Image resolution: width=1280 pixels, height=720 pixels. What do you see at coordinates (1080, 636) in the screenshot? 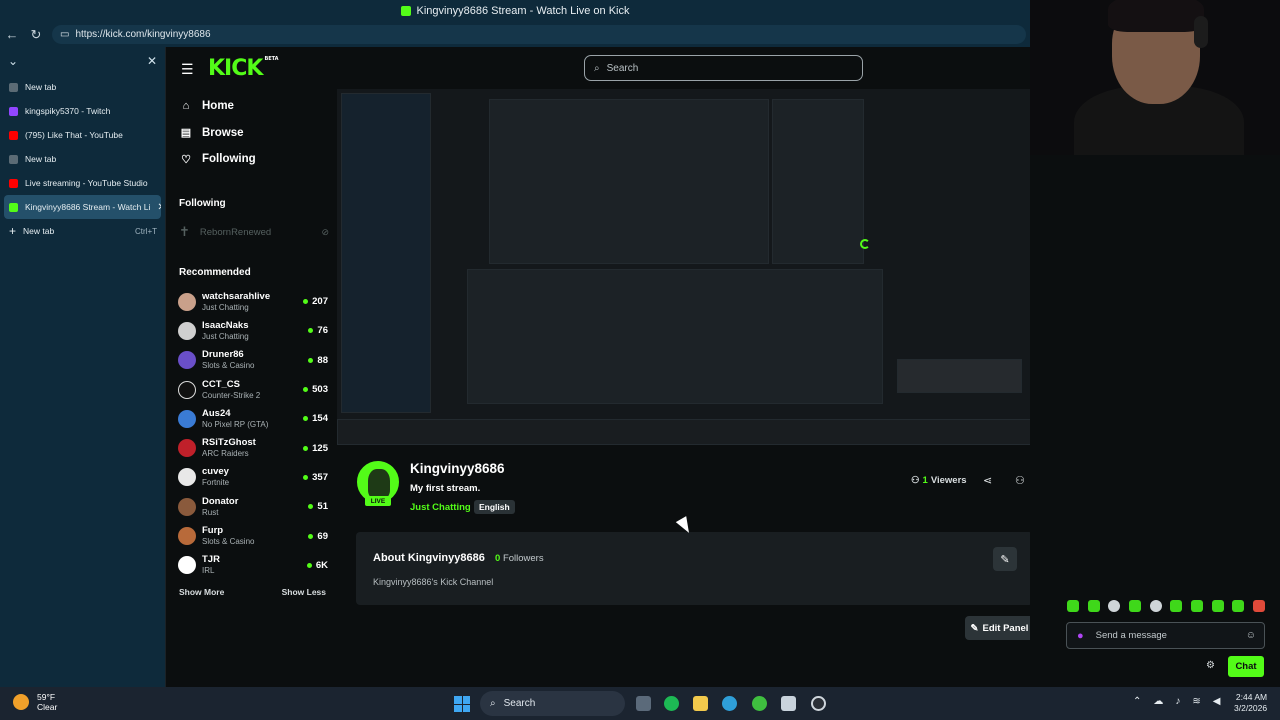
I see `microphone-icon: ●` at bounding box center [1080, 636].